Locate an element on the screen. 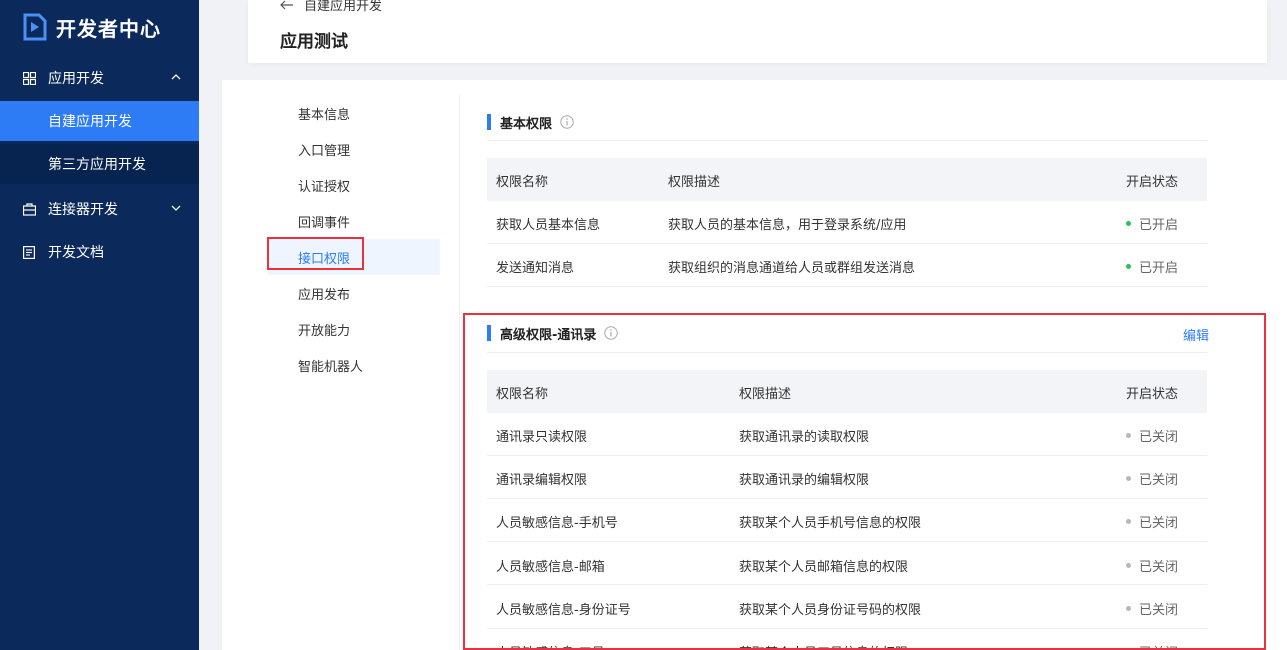 The height and width of the screenshot is (650, 1287). table-row: 获取人员基本信息 获取人员的基本信息，用于登录系统/应用 已开启 is located at coordinates (847, 222).